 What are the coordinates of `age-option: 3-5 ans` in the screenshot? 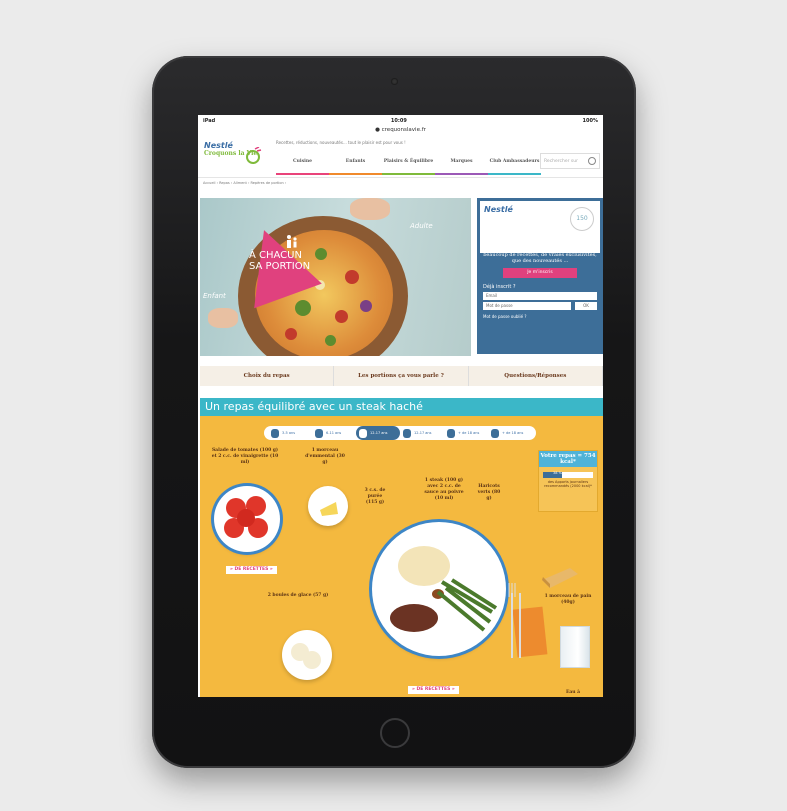 It's located at (290, 433).